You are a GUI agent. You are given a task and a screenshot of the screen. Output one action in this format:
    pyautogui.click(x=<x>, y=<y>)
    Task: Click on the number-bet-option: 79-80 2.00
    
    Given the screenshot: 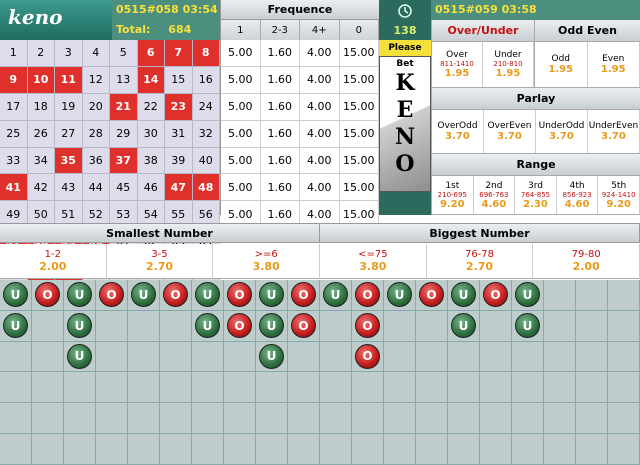 What is the action you would take?
    pyautogui.click(x=586, y=261)
    